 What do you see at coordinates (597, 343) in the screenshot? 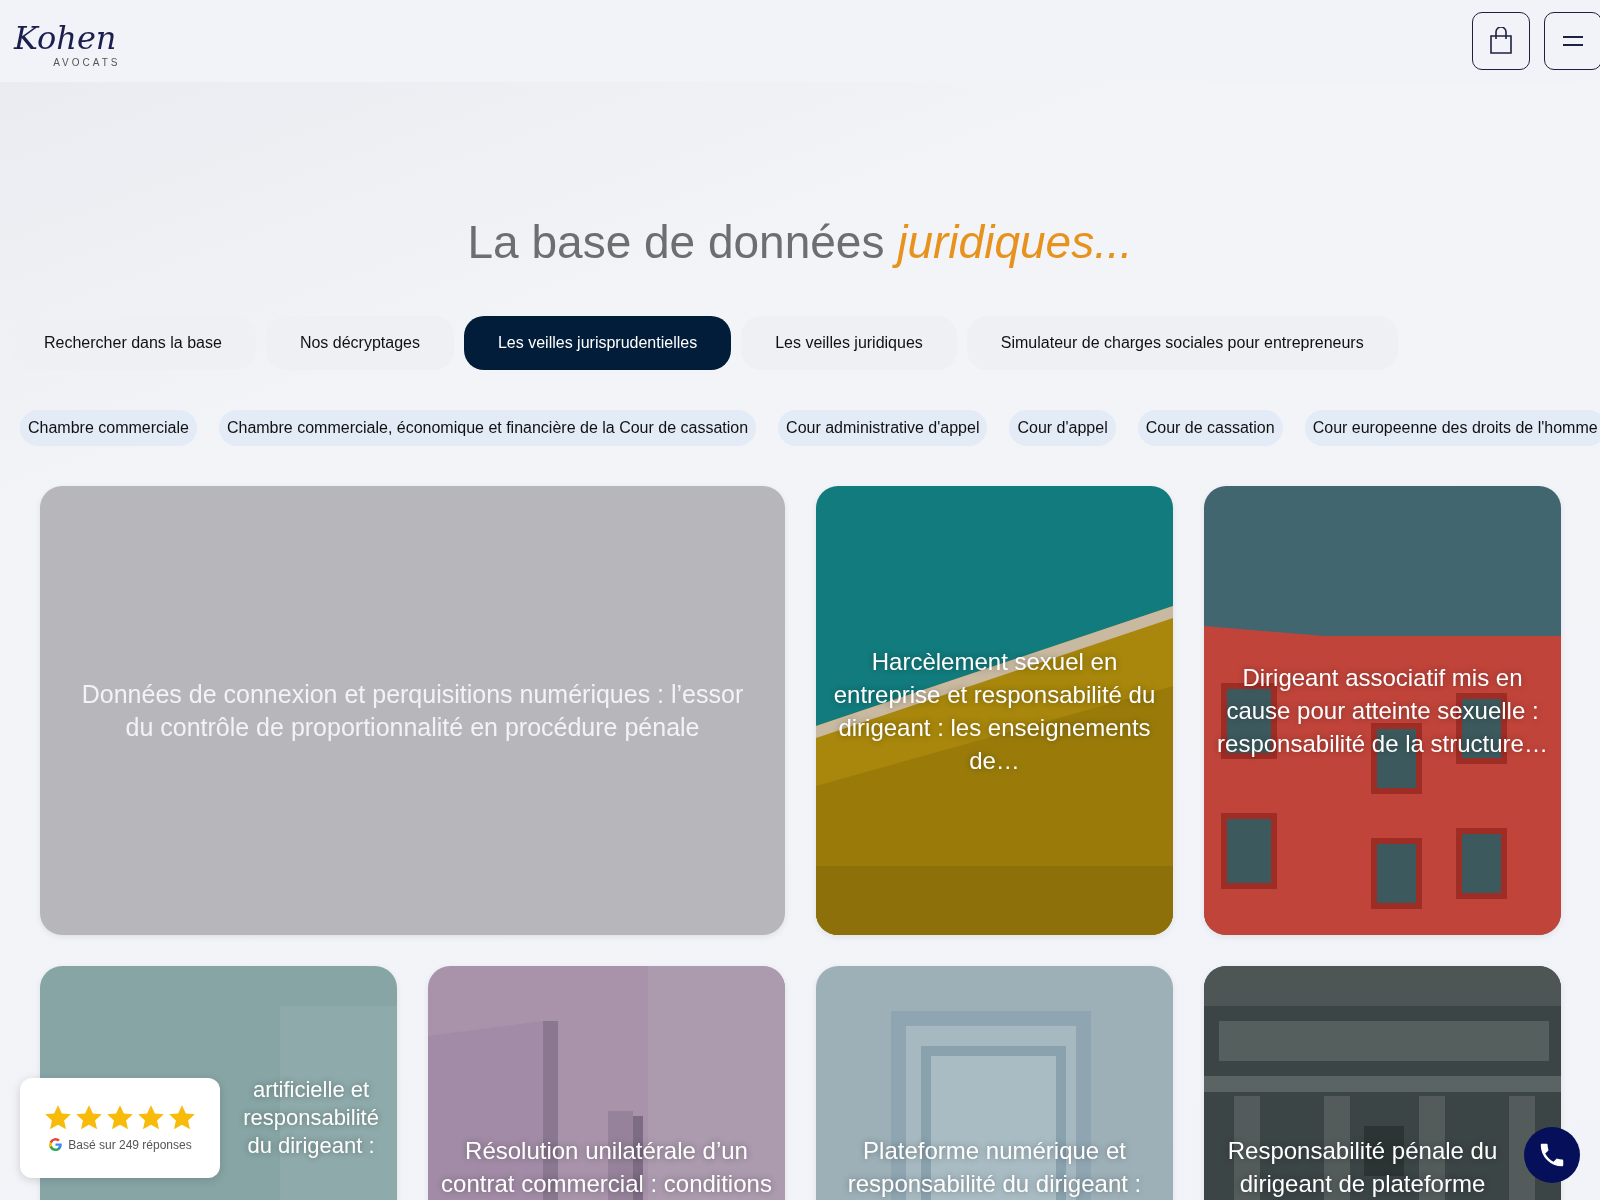
I see `category-tab: Les veilles jurisprudentielles` at bounding box center [597, 343].